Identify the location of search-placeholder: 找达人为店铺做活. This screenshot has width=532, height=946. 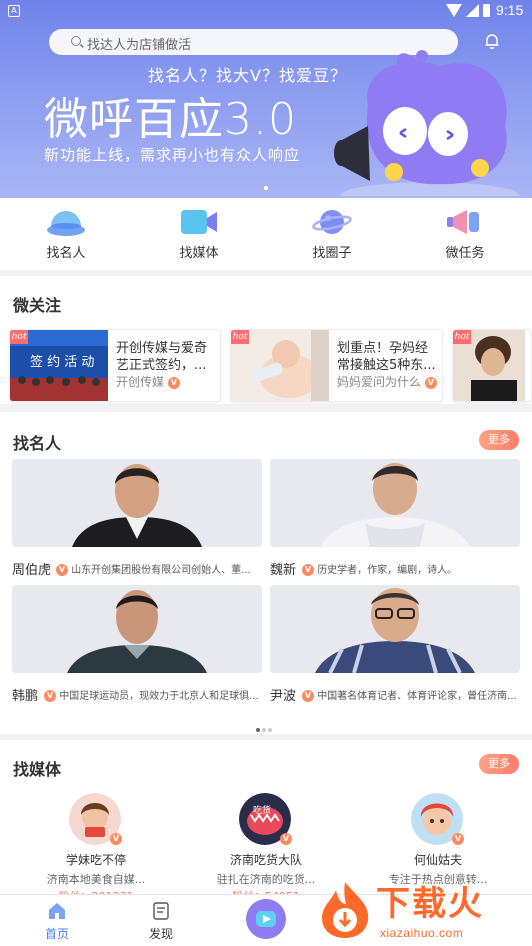
(139, 45).